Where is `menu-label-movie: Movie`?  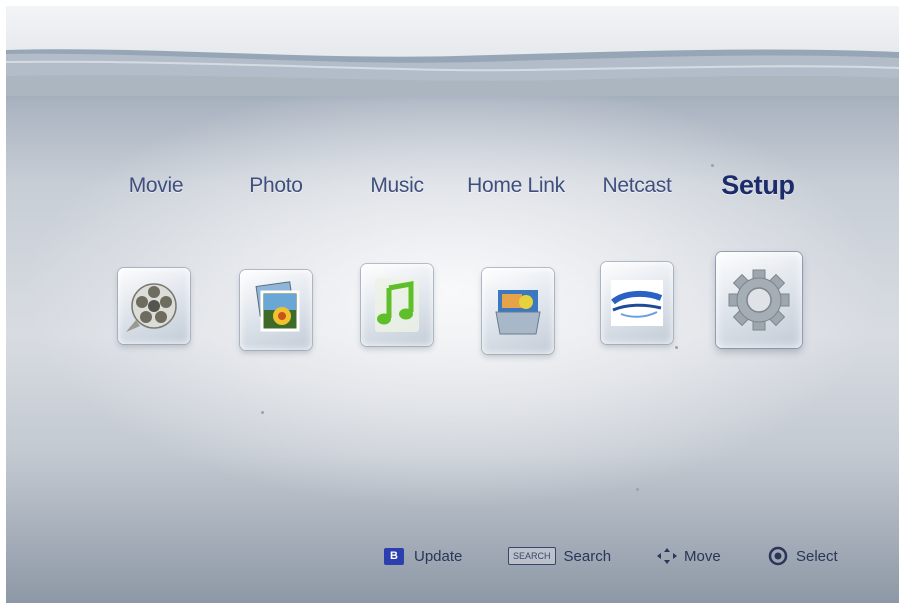 menu-label-movie: Movie is located at coordinates (156, 186).